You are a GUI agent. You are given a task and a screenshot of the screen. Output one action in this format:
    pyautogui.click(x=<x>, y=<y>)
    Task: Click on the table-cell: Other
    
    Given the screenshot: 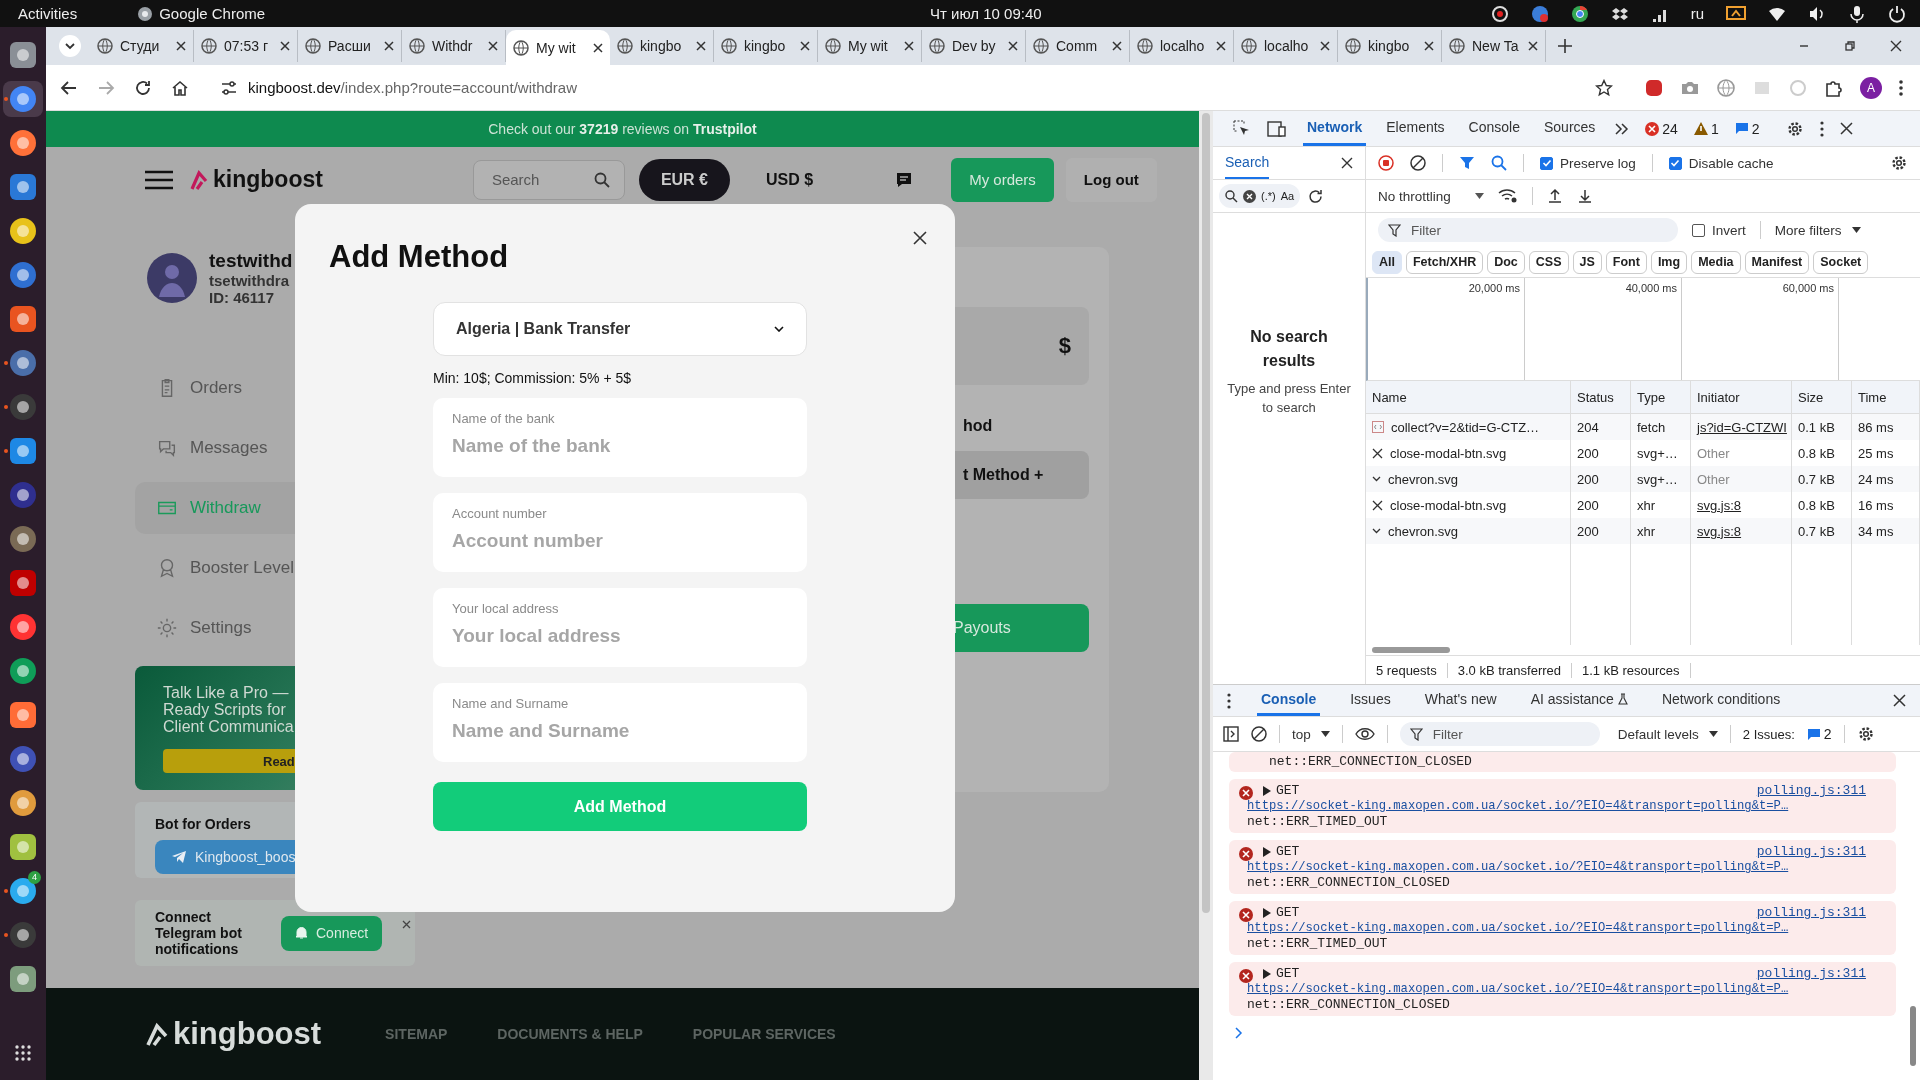 What is the action you would take?
    pyautogui.click(x=1741, y=479)
    